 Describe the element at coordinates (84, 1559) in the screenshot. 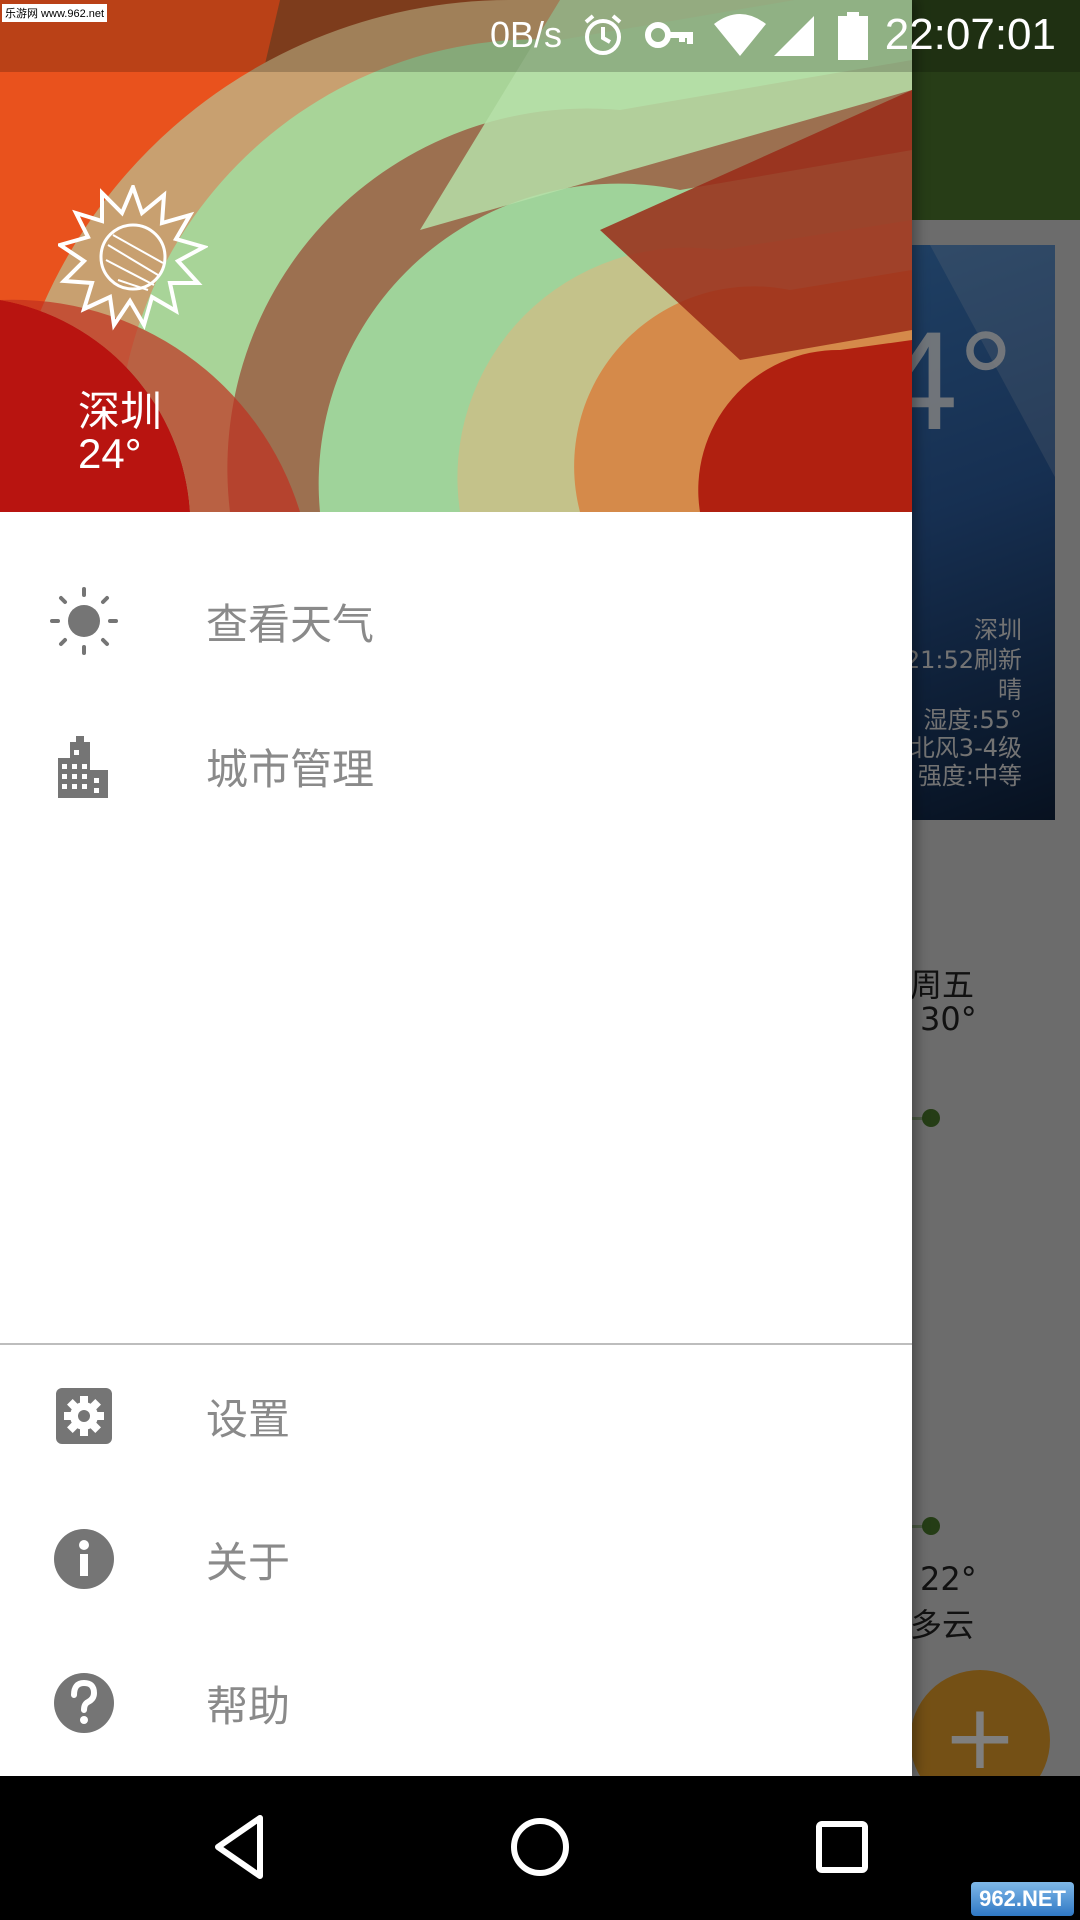

I see `info-icon` at that location.